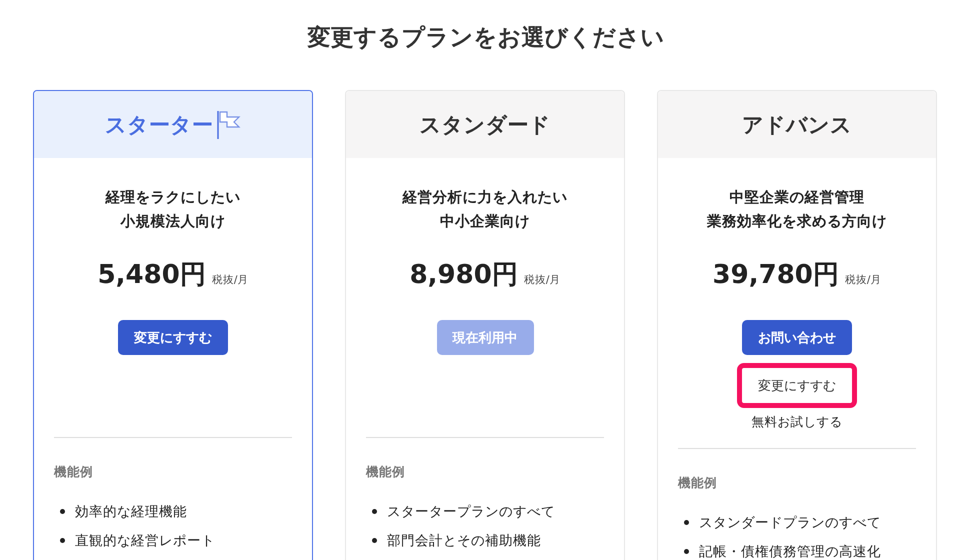  Describe the element at coordinates (159, 125) in the screenshot. I see `plan-name: スターター` at that location.